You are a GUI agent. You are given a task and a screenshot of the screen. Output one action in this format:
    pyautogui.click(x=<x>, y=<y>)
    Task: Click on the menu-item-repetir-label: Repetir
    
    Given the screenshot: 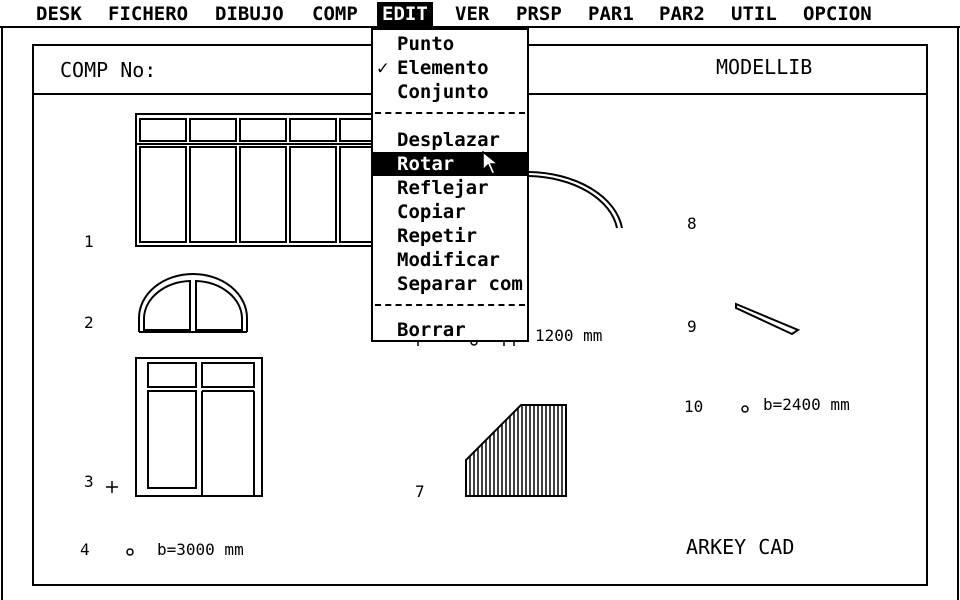 What is the action you would take?
    pyautogui.click(x=437, y=236)
    